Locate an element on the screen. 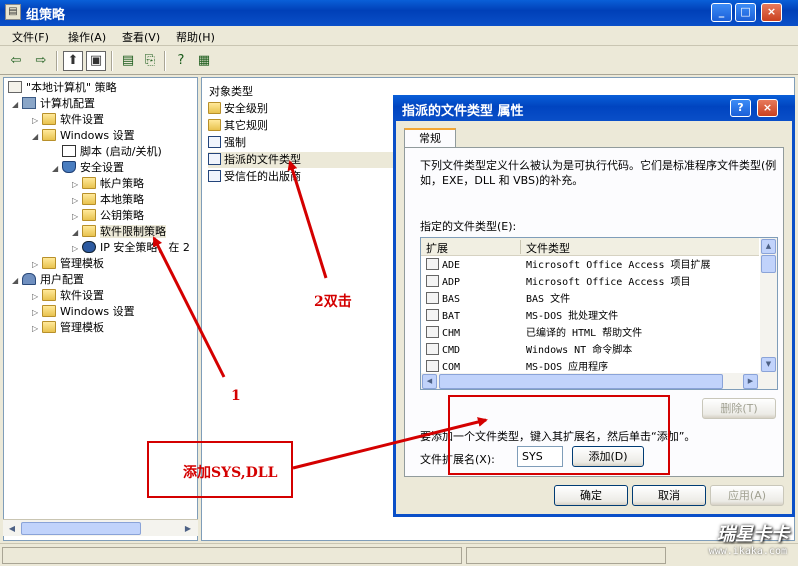 The height and width of the screenshot is (566, 798). list-item-additional-rules: 其它规则 is located at coordinates (238, 126).